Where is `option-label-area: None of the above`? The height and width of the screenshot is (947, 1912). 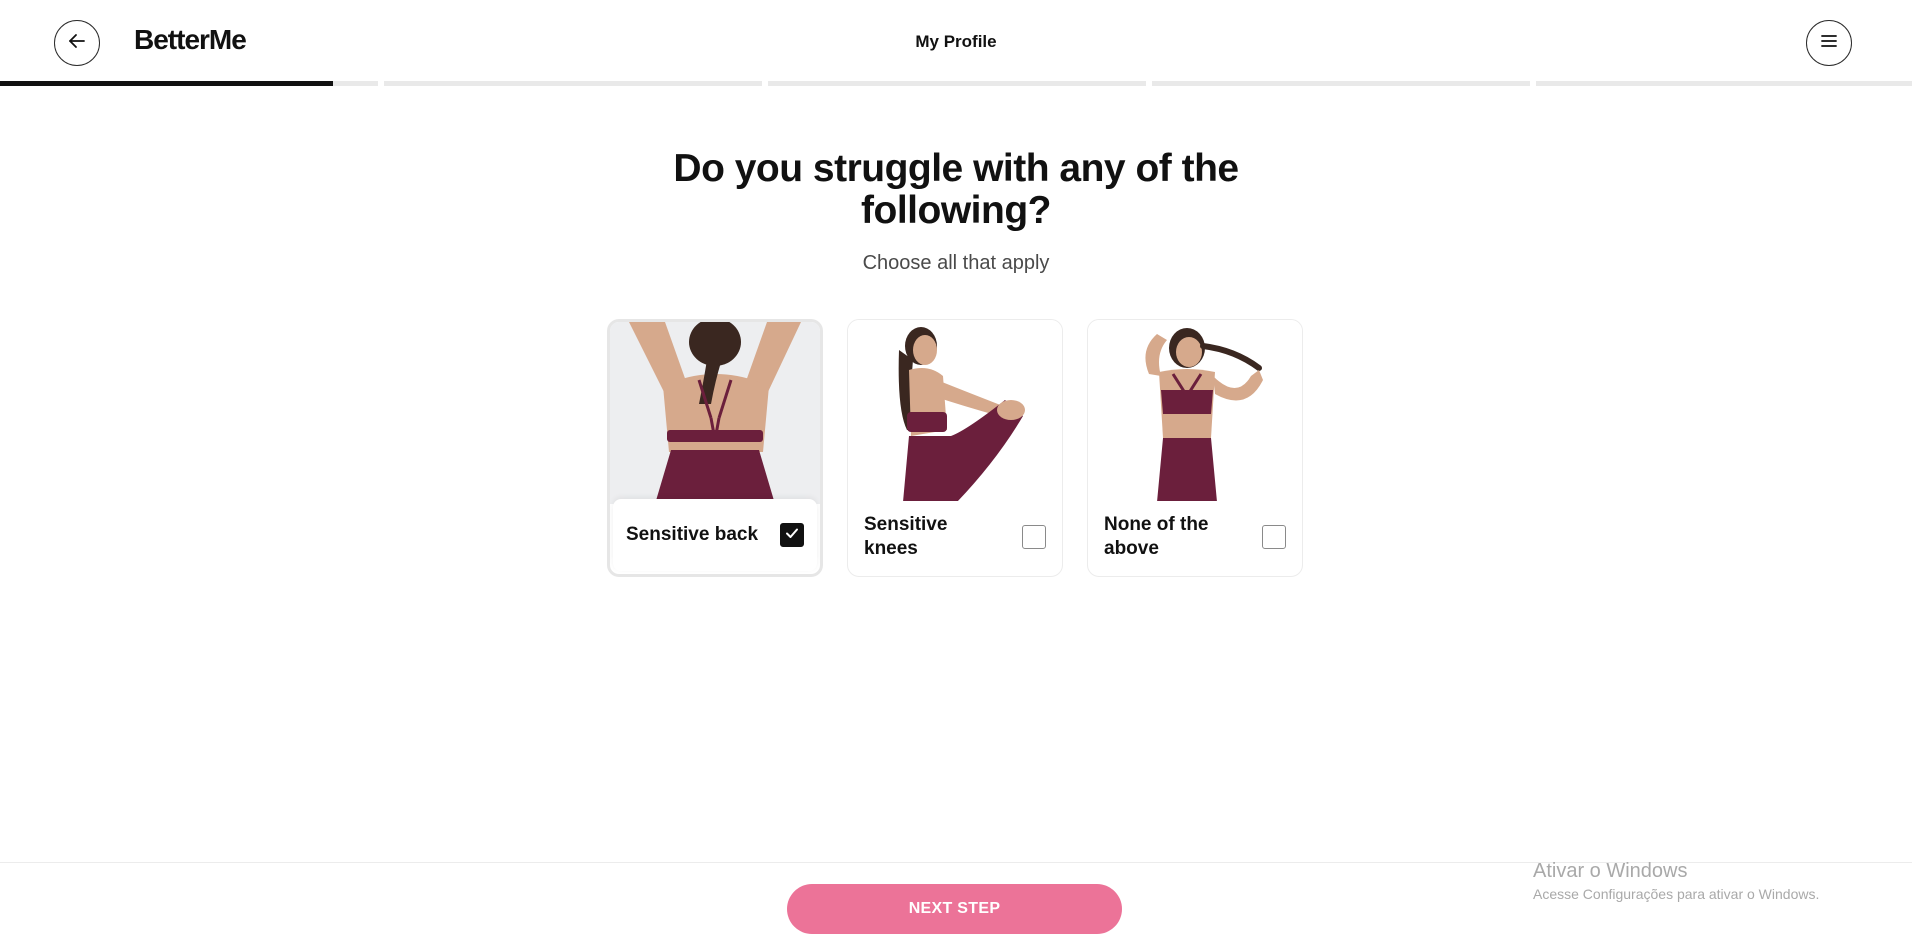 option-label-area: None of the above is located at coordinates (1195, 537).